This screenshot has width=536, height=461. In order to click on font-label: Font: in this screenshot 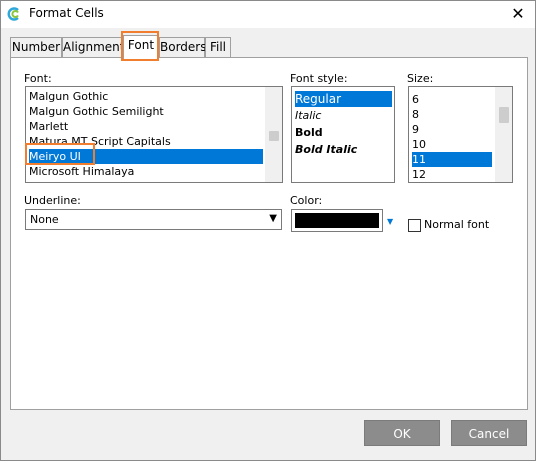, I will do `click(38, 78)`.